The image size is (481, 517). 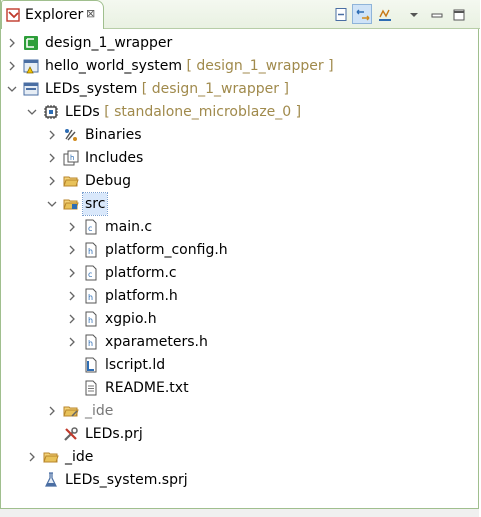 I want to click on tree-item-leds-application: LEDs [ standalone_microblaze_0 ], so click(x=240, y=112).